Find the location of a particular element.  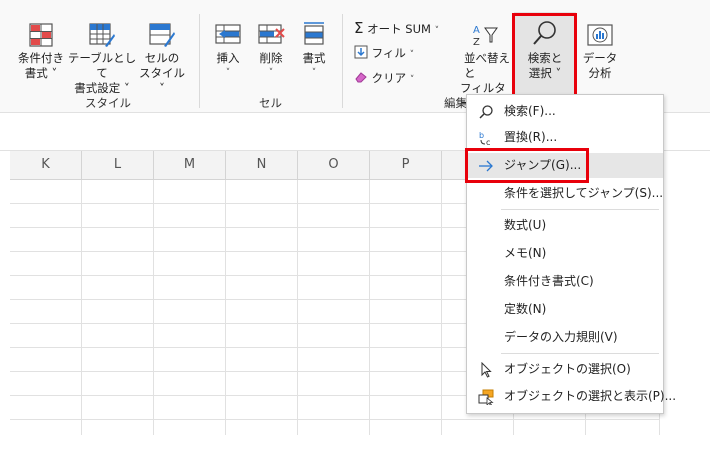

delete-button: 削除 ˅ is located at coordinates (271, 51).